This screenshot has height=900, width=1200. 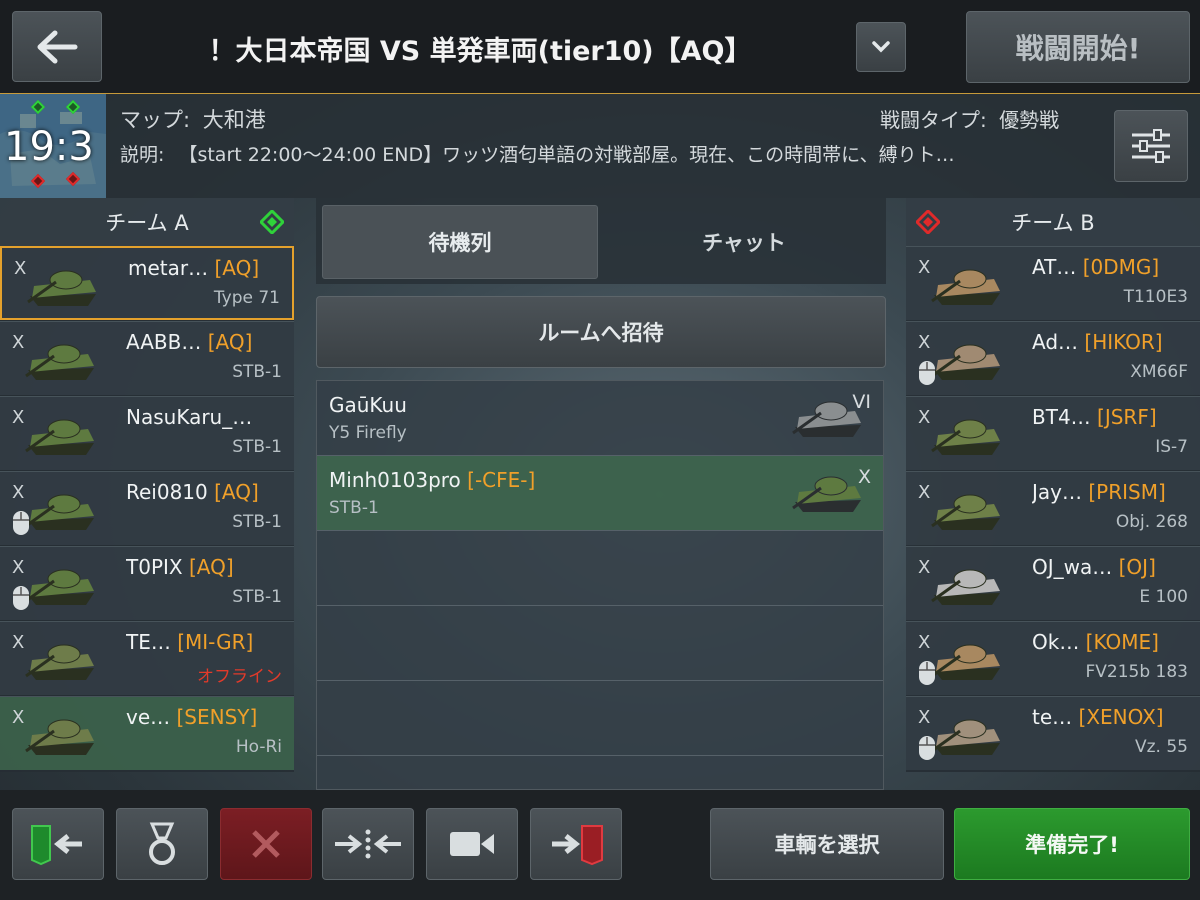 I want to click on team-b-player-row: X Jay… [PRISM] Obj. 268, so click(x=1053, y=508).